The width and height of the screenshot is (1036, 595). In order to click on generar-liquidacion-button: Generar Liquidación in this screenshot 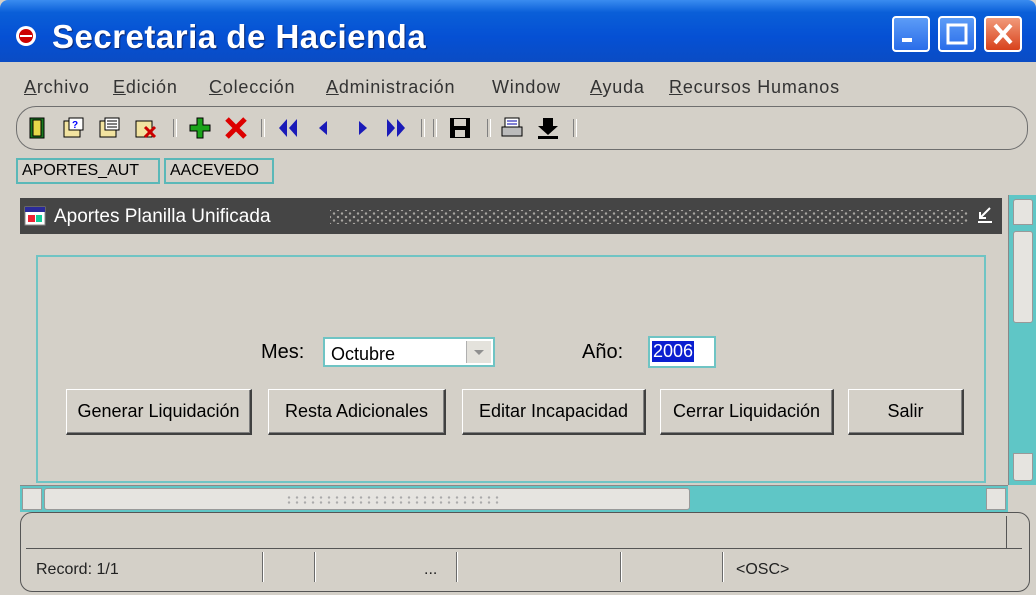, I will do `click(159, 412)`.